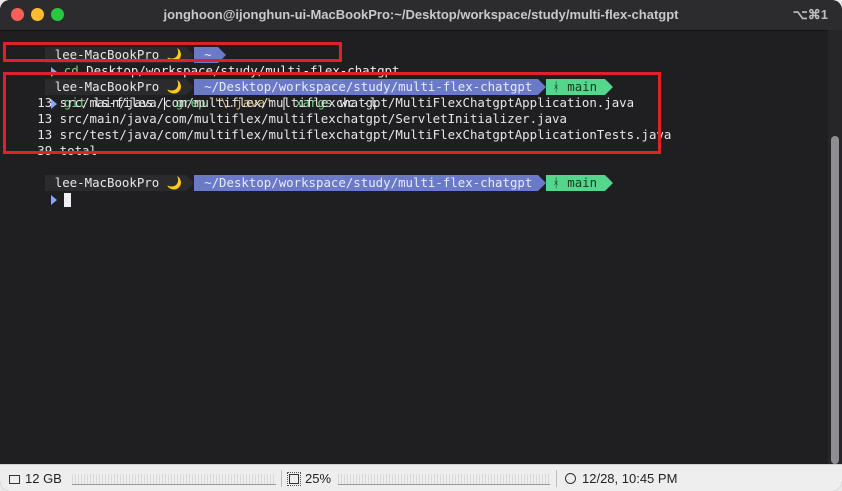 The width and height of the screenshot is (842, 491). I want to click on cpu-status: 25%, so click(309, 478).